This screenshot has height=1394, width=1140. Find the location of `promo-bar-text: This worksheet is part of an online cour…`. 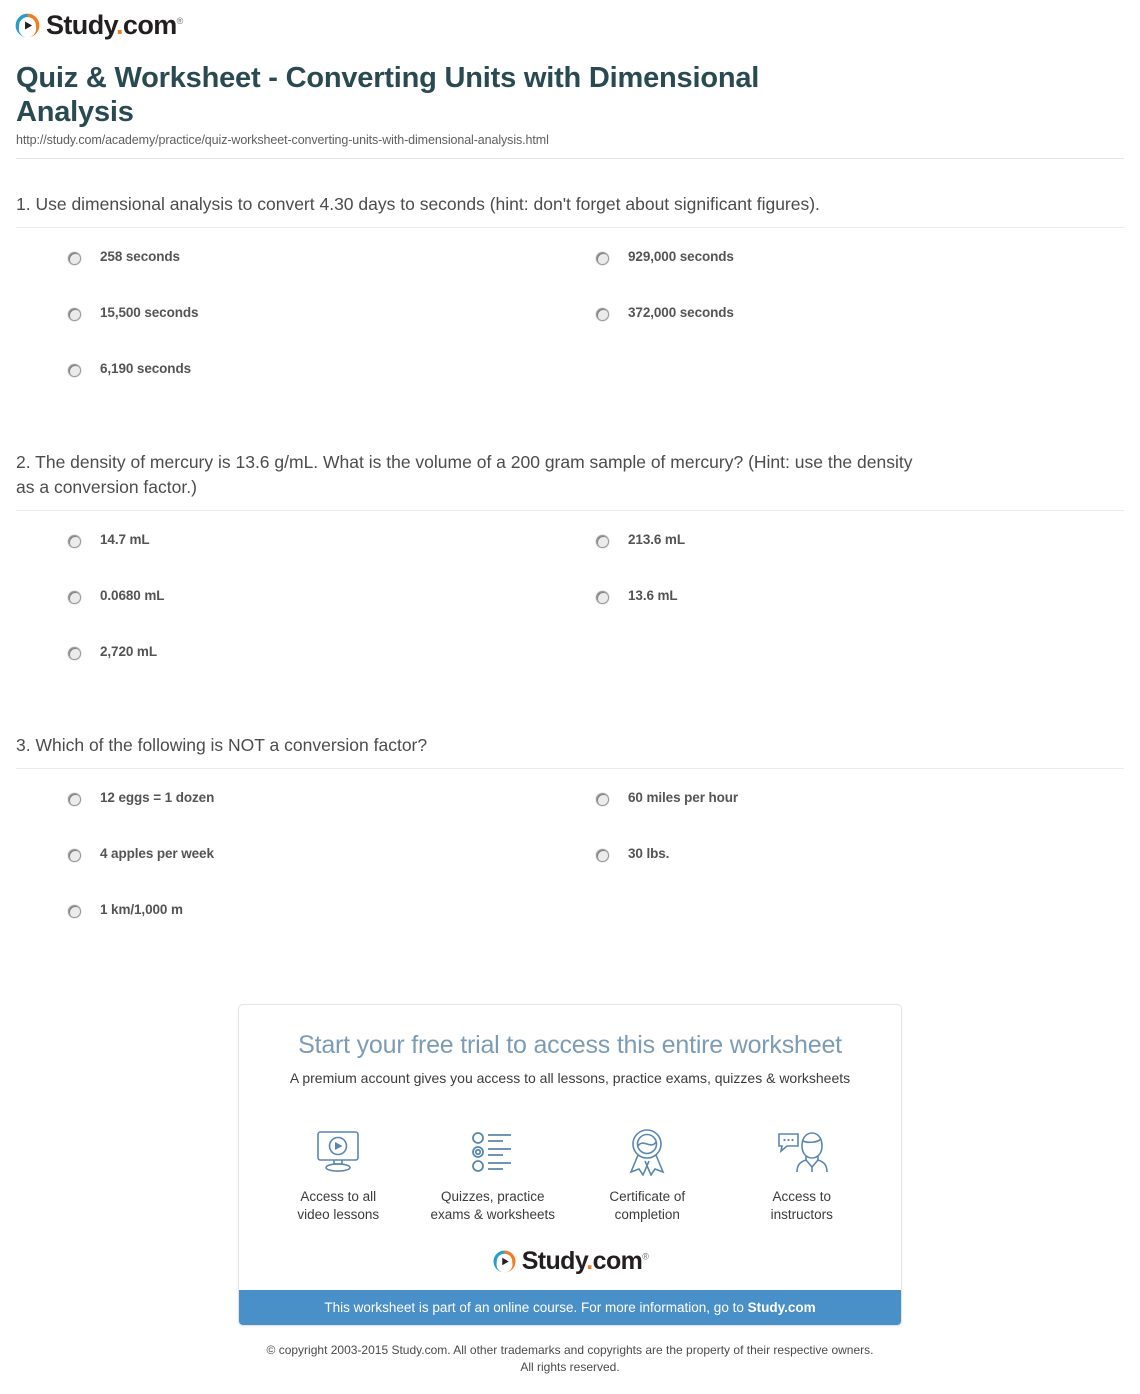

promo-bar-text: This worksheet is part of an online cour… is located at coordinates (536, 1308).